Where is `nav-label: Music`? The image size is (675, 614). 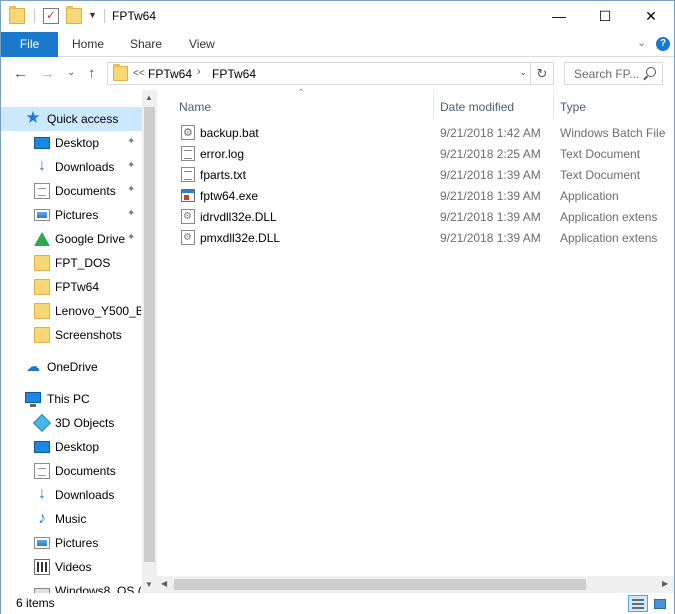
nav-label: Music is located at coordinates (71, 519).